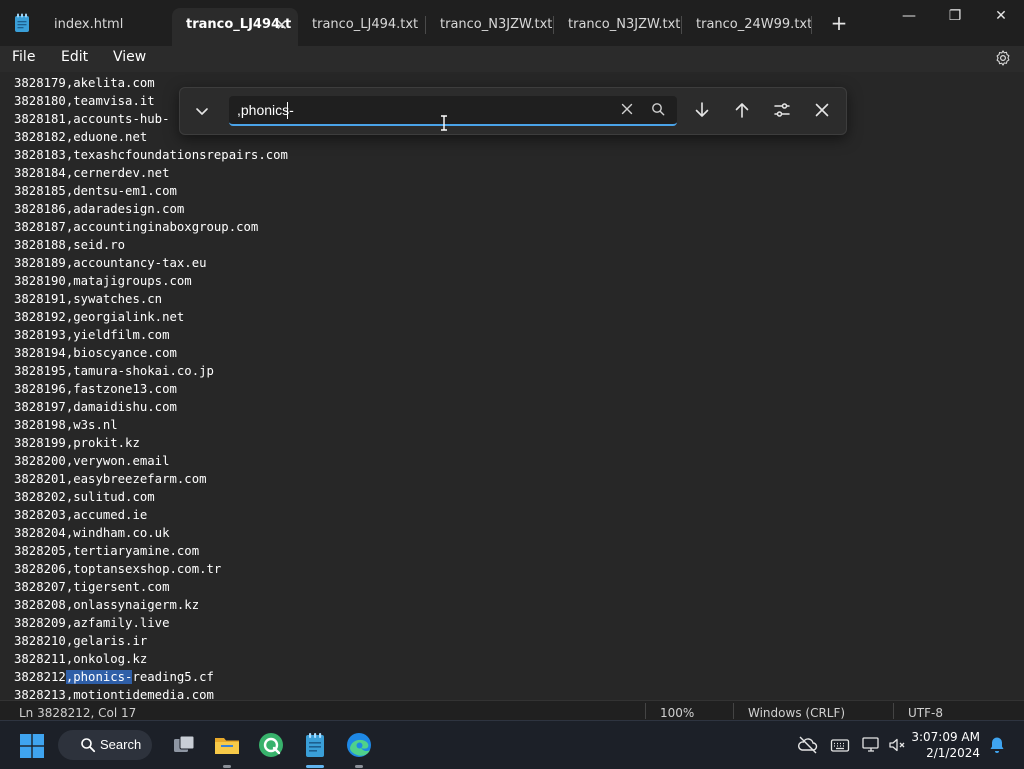 This screenshot has width=1024, height=769. I want to click on close-find-icon, so click(822, 110).